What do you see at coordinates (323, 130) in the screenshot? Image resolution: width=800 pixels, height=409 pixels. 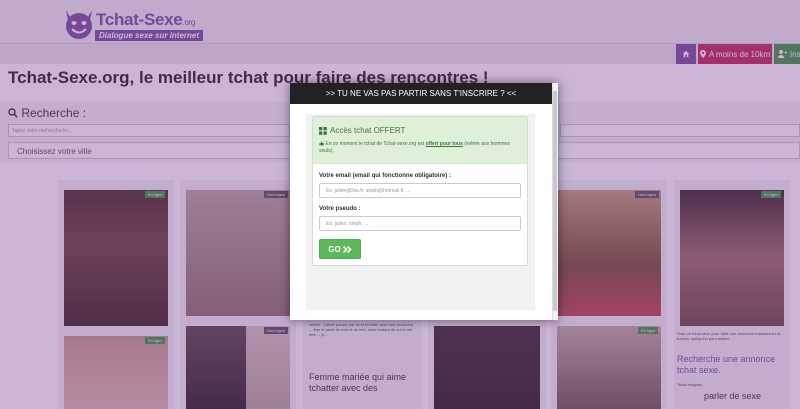 I see `grid-icon` at bounding box center [323, 130].